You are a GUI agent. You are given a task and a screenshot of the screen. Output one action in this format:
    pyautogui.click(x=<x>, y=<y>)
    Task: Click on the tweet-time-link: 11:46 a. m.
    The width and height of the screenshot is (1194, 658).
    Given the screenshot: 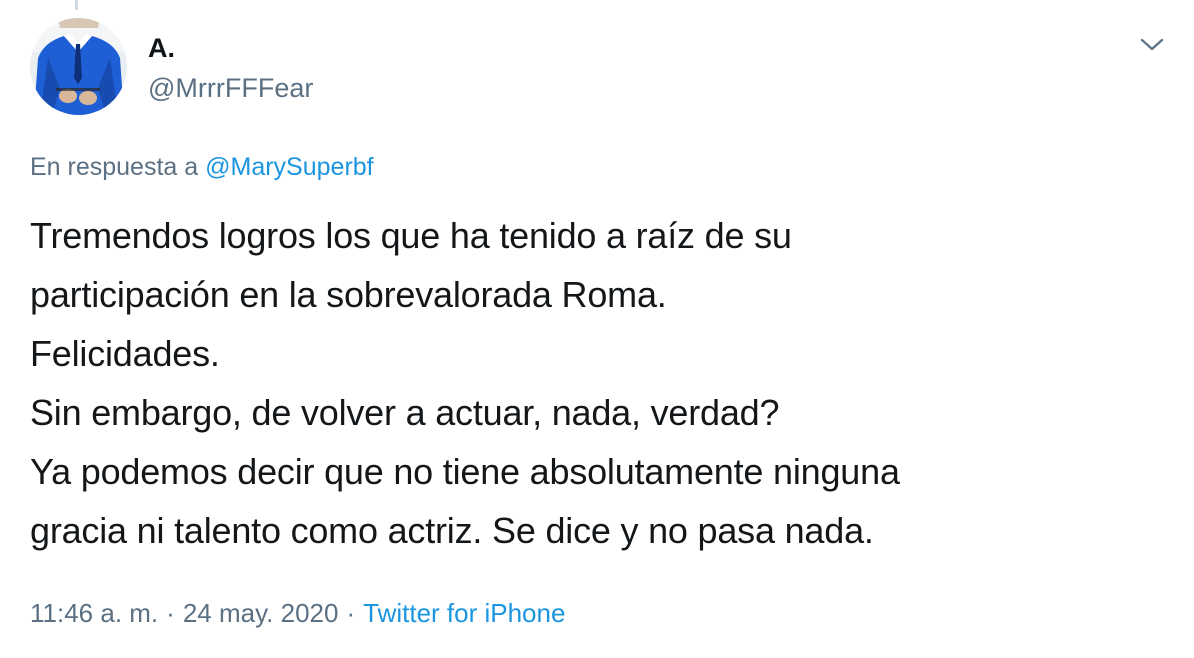 What is the action you would take?
    pyautogui.click(x=94, y=613)
    